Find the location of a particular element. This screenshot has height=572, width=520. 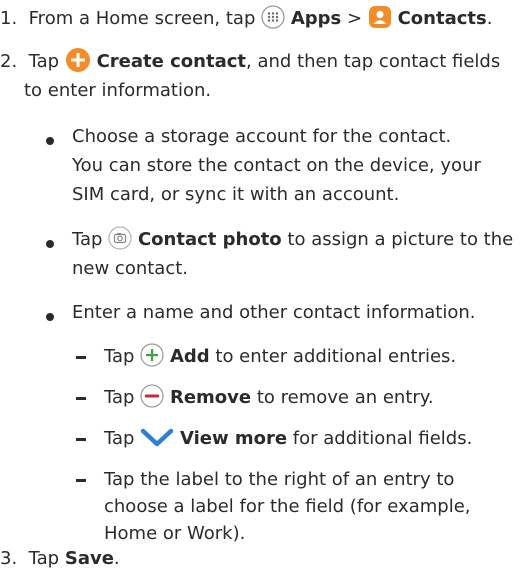

remove-icon is located at coordinates (152, 396).